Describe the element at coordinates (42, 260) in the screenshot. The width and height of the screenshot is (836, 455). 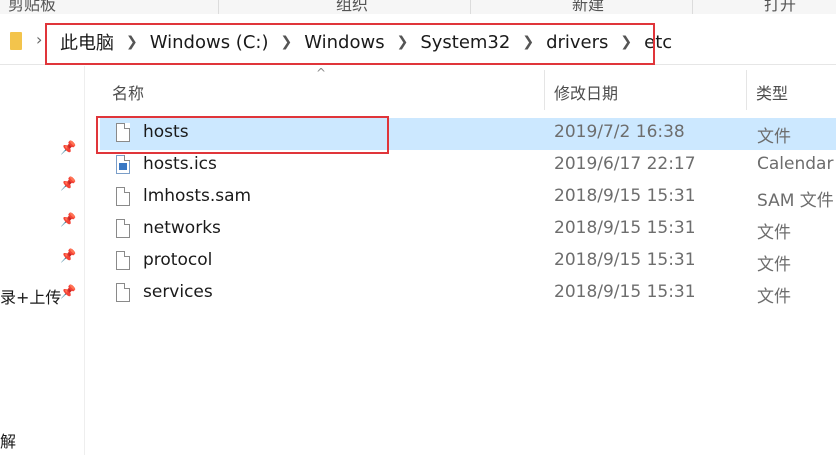
I see `navigation-pane: 📌 📌 📌 📌 录+上传 📌 解` at that location.